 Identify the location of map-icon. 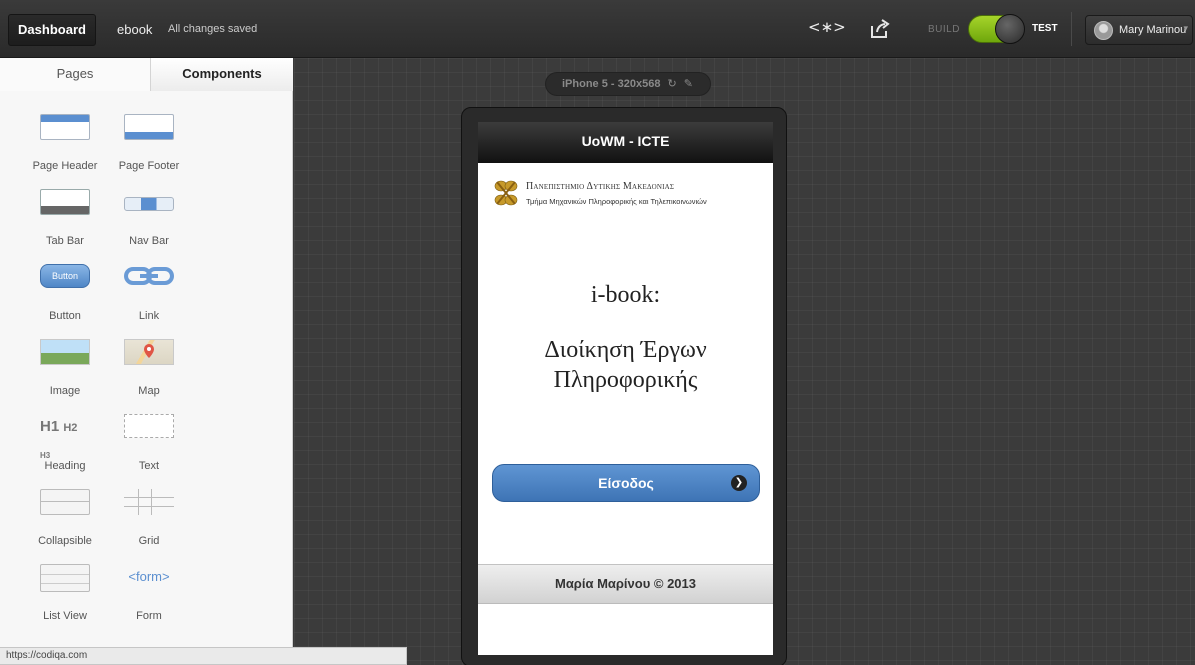
(149, 352).